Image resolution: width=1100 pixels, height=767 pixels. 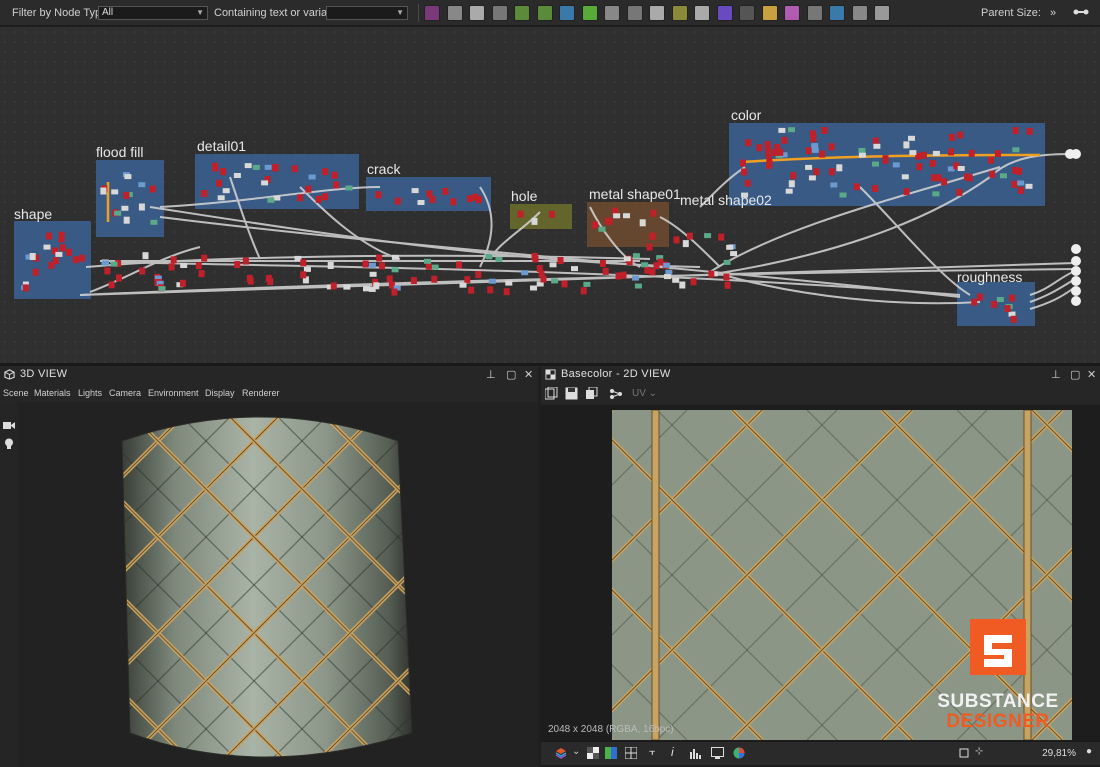 What do you see at coordinates (432, 13) in the screenshot?
I see `output-node-icon` at bounding box center [432, 13].